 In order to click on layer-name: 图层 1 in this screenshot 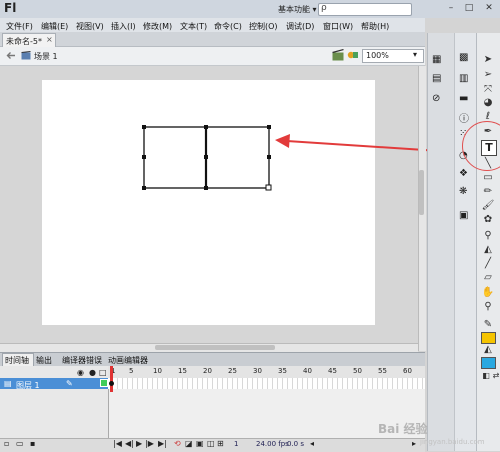, I will do `click(28, 385)`.